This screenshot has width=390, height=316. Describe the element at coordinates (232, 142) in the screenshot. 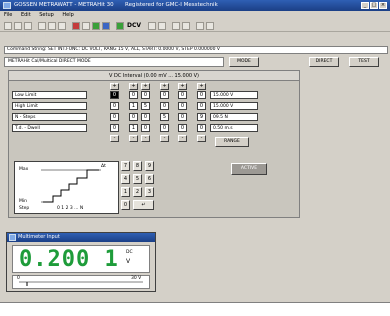

I see `range-button: RANGE` at that location.